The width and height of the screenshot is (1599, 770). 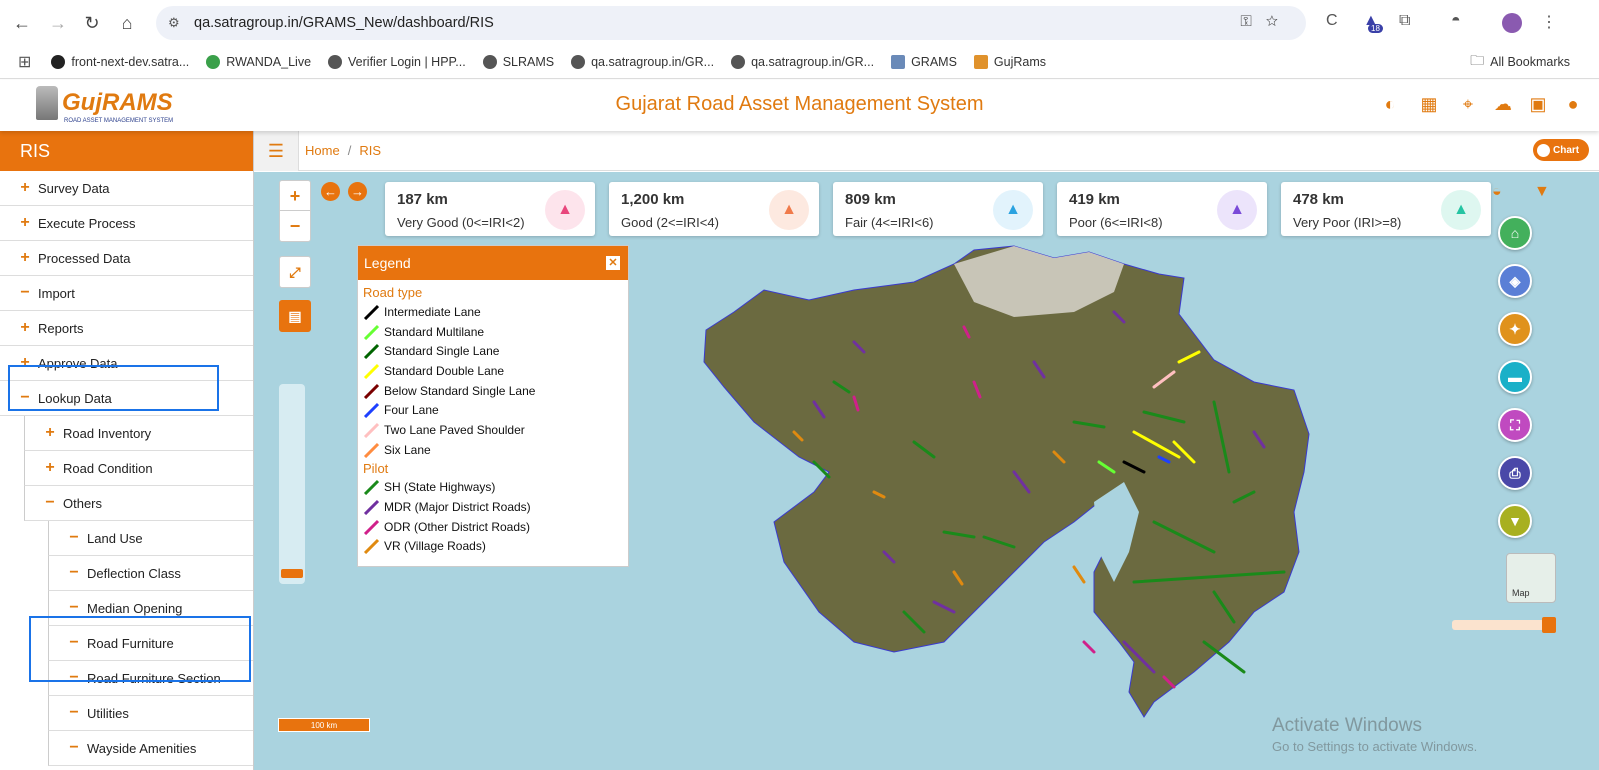 I want to click on layers-button: ◈, so click(x=1515, y=281).